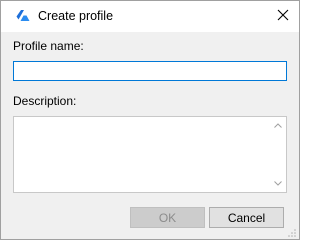 The width and height of the screenshot is (320, 241). What do you see at coordinates (292, 232) in the screenshot?
I see `resize-grip-icon` at bounding box center [292, 232].